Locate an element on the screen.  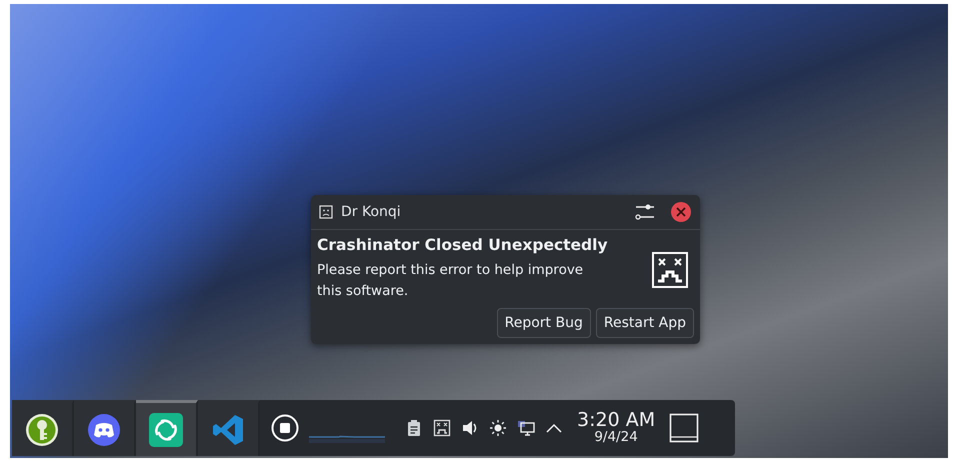
game-controller-icon is located at coordinates (104, 429).